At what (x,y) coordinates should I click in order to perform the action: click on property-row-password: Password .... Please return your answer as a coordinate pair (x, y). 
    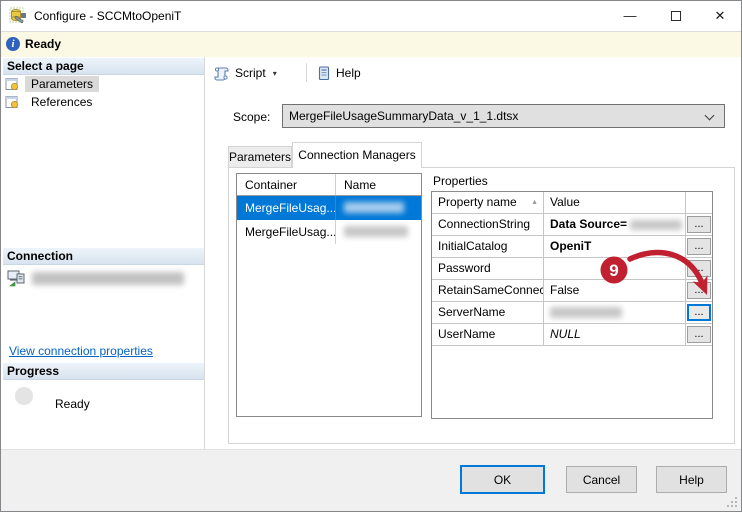
    Looking at the image, I should click on (572, 269).